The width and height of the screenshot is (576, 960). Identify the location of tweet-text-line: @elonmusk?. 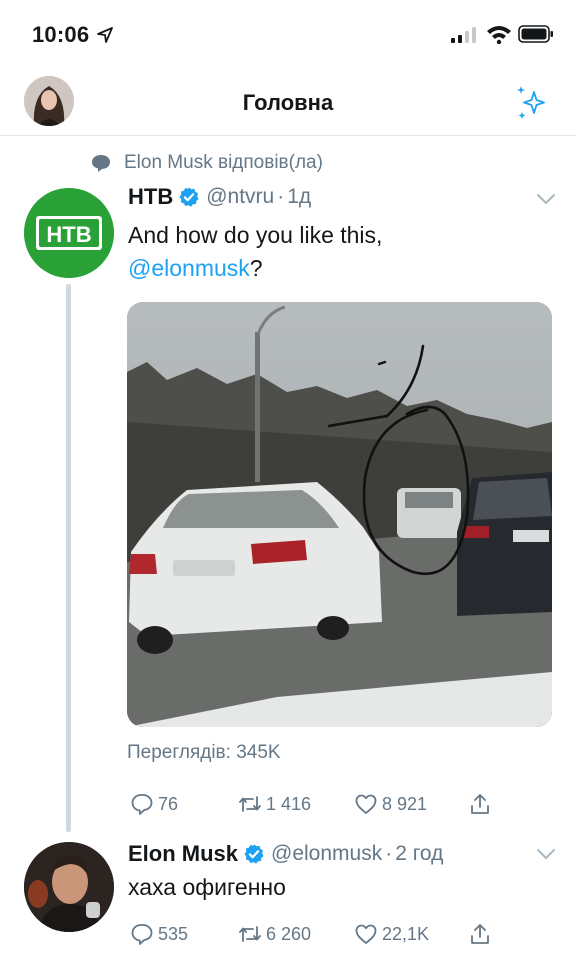
(255, 268).